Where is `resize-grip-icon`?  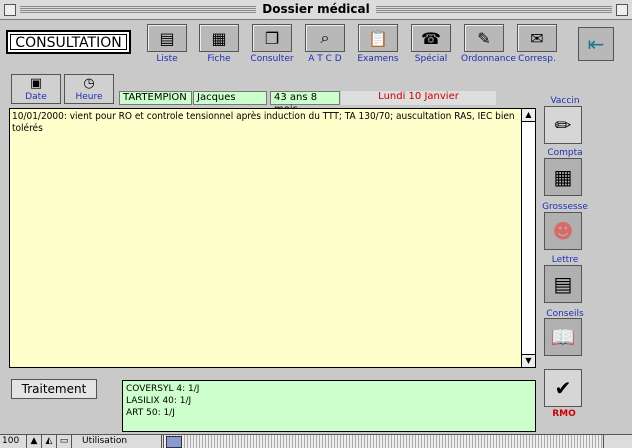 resize-grip-icon is located at coordinates (617, 441).